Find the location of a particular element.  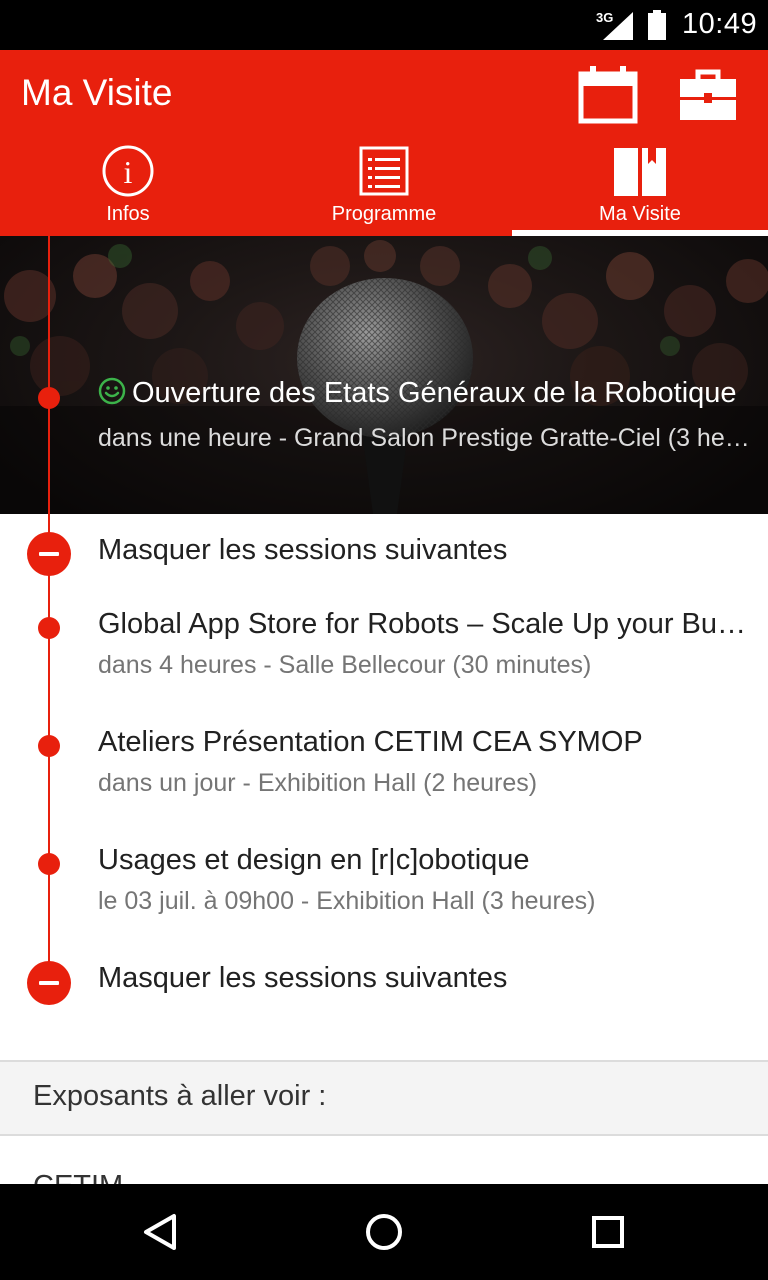

info-icon: i is located at coordinates (128, 171).